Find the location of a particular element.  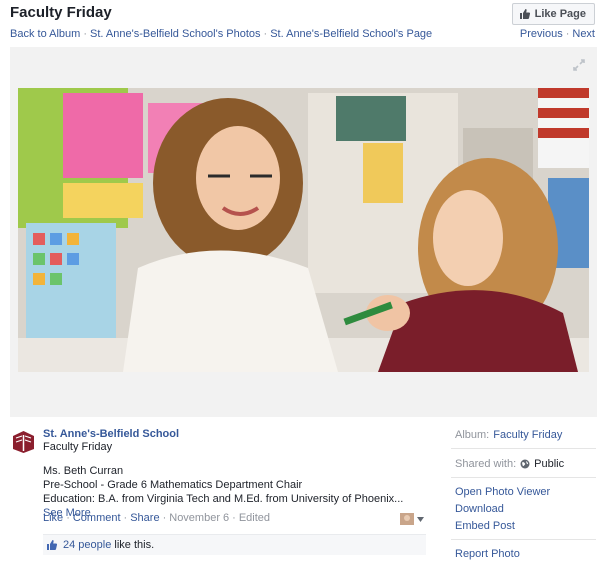

post-date: November 6 is located at coordinates (199, 518).